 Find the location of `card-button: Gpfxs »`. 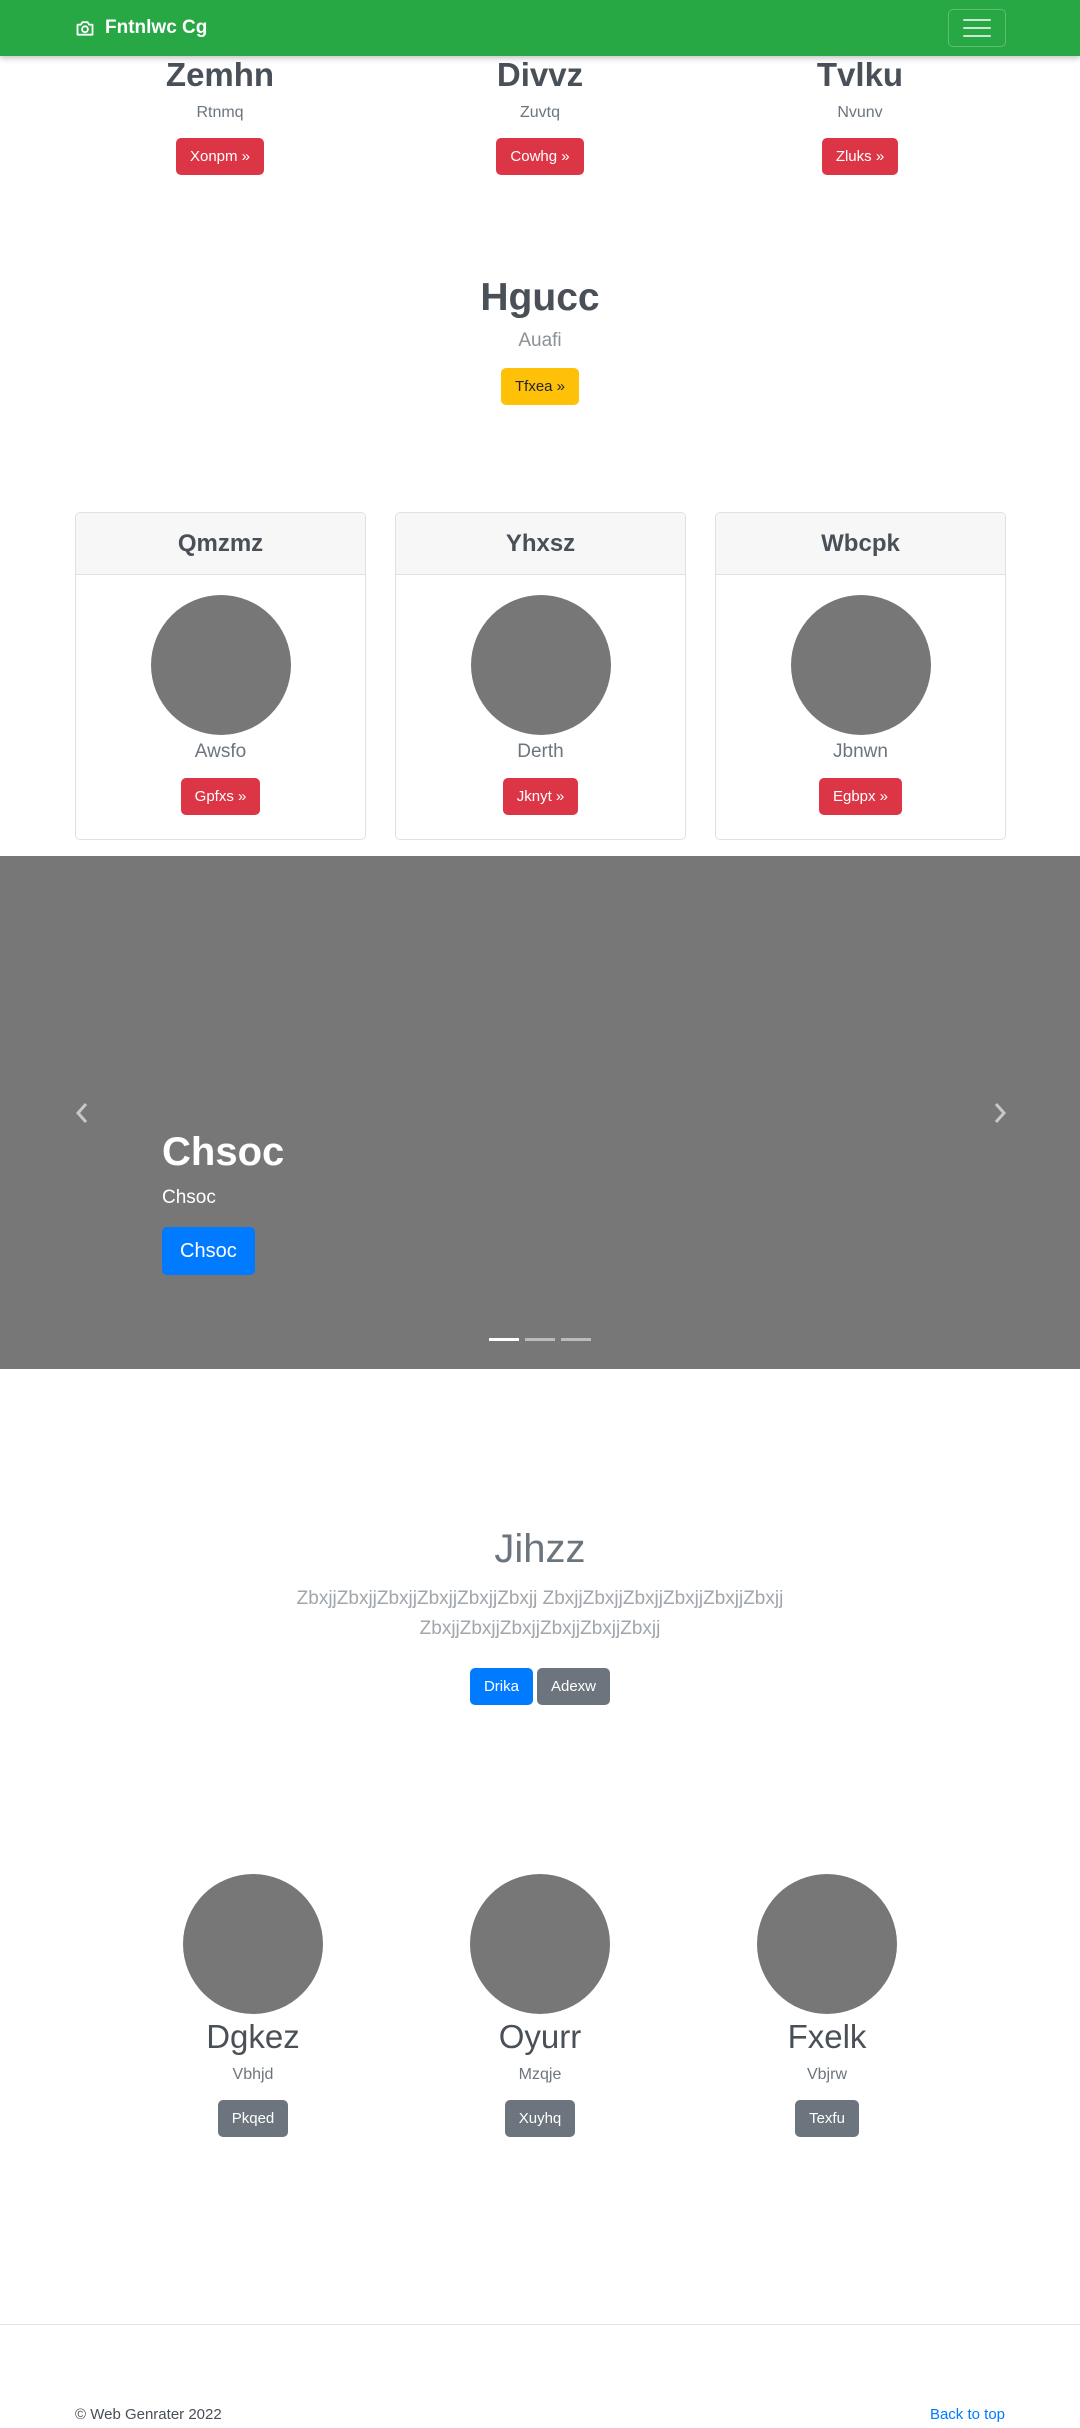

card-button: Gpfxs » is located at coordinates (220, 796).